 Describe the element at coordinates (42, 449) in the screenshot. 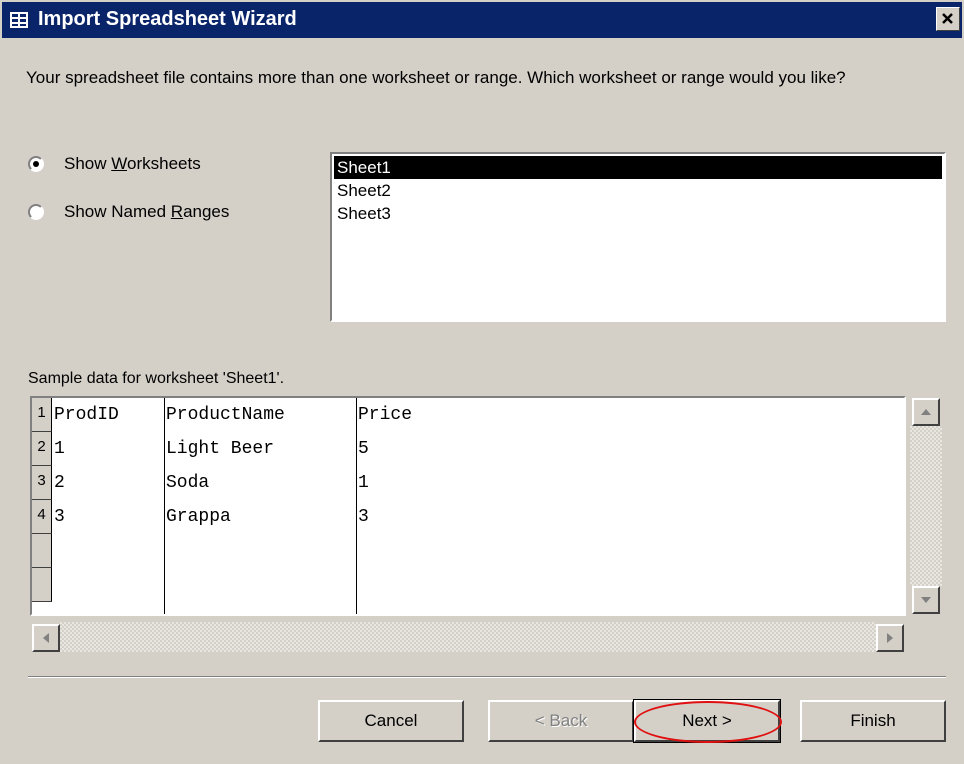

I see `row-number: 2` at that location.